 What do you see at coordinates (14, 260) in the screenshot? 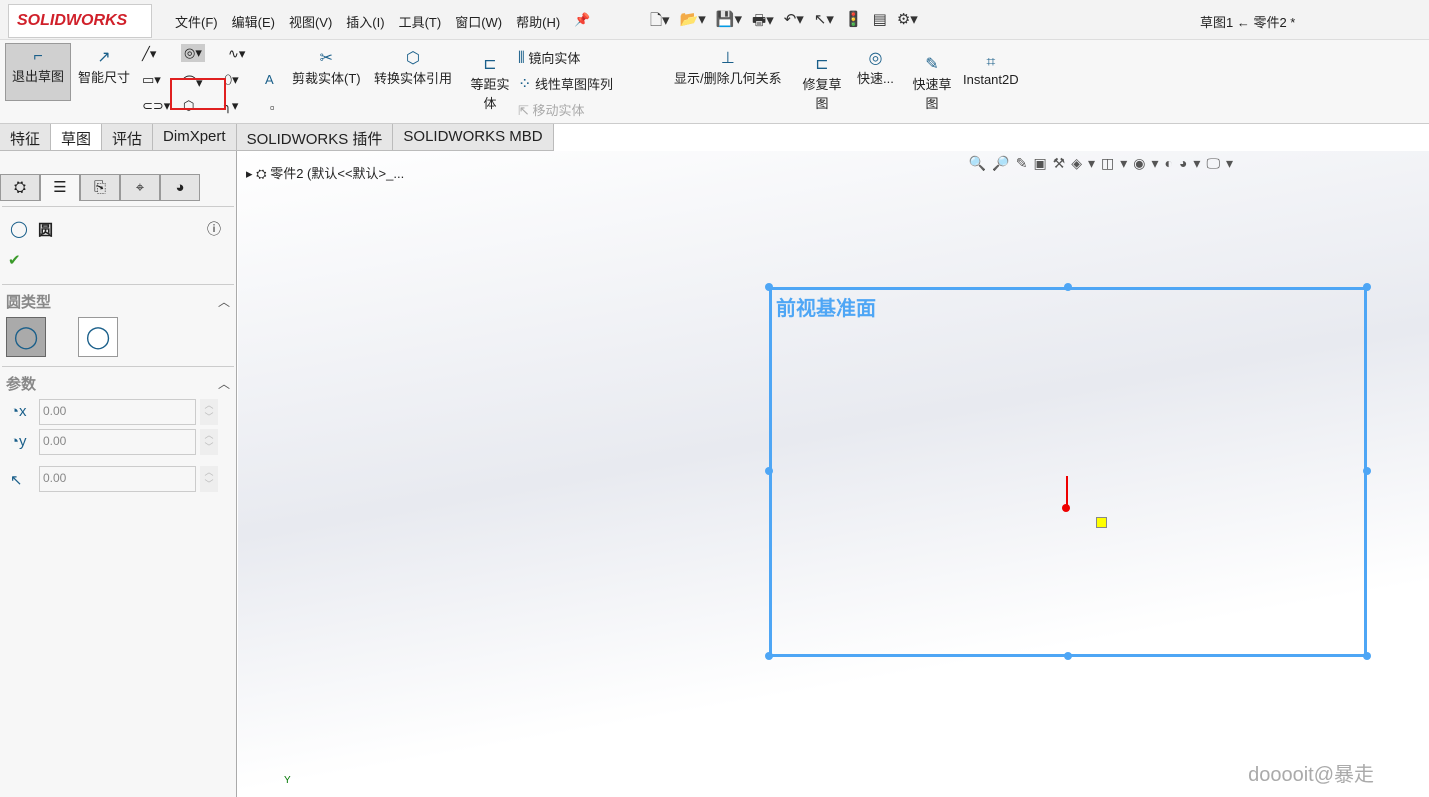
I see `ok-check-icon: ✔` at bounding box center [14, 260].